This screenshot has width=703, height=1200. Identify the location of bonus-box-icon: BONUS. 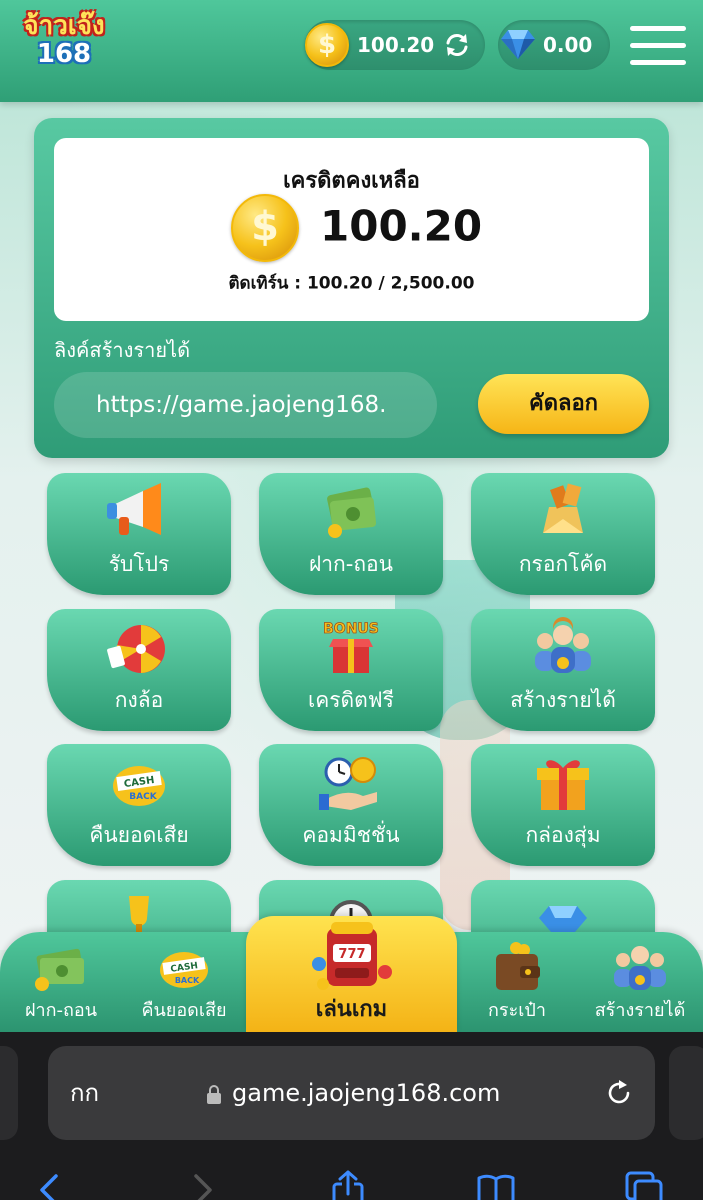
(351, 647).